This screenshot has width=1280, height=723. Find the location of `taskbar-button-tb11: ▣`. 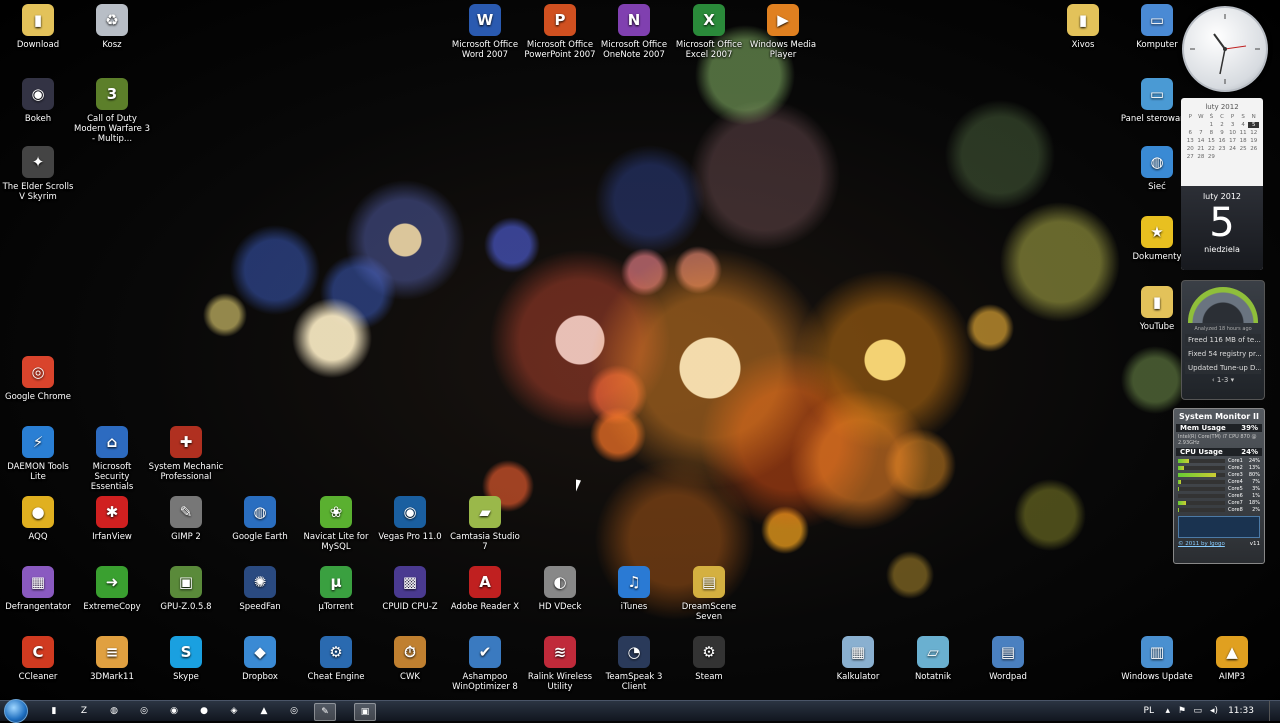

taskbar-button-tb11: ▣ is located at coordinates (365, 712).